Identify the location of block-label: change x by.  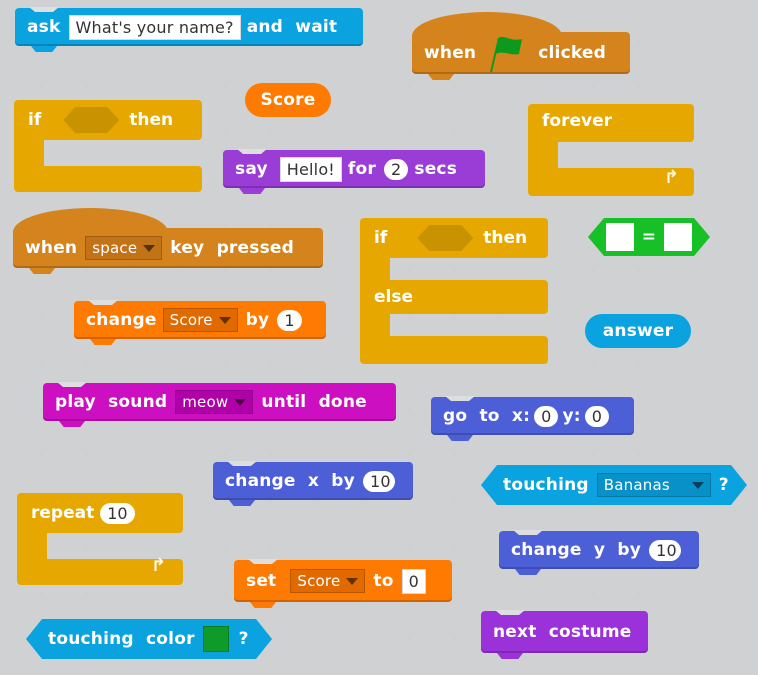
(290, 481).